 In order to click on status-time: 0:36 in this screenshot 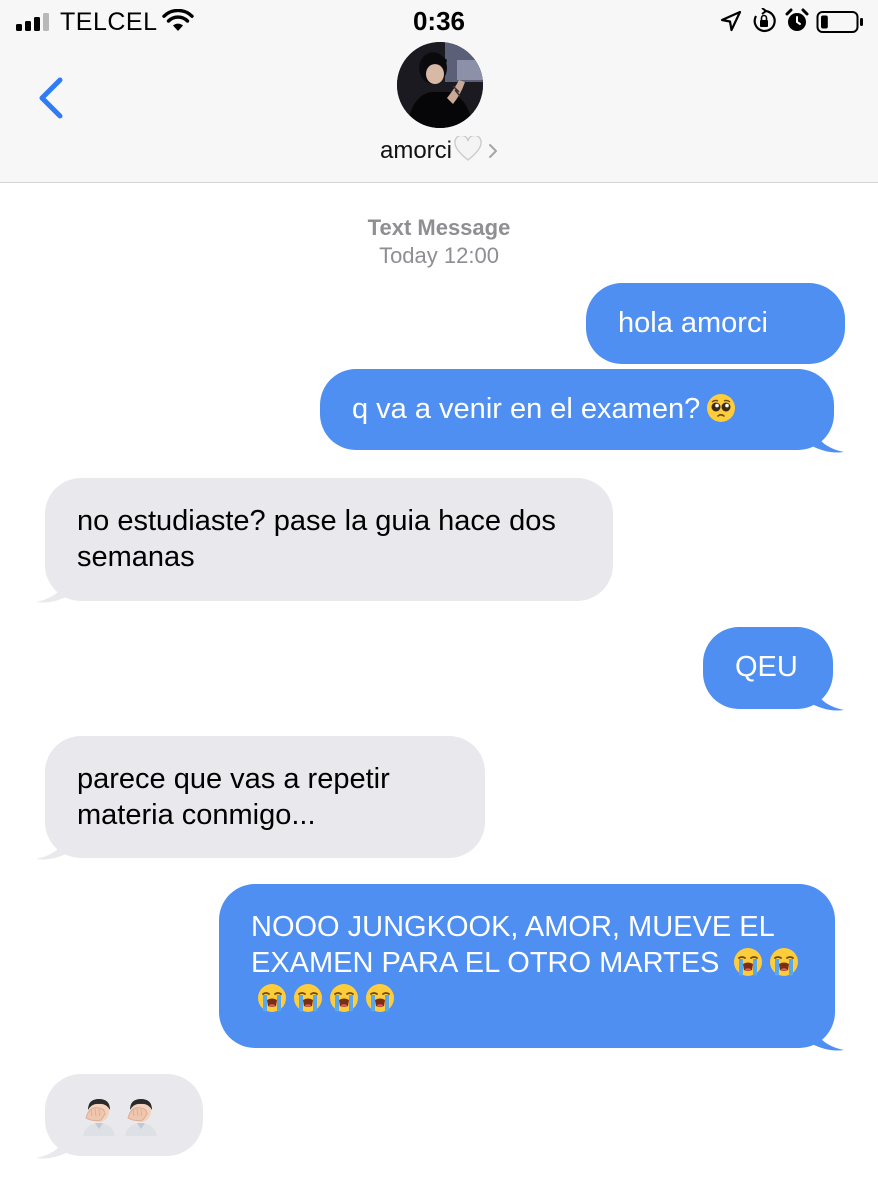, I will do `click(439, 21)`.